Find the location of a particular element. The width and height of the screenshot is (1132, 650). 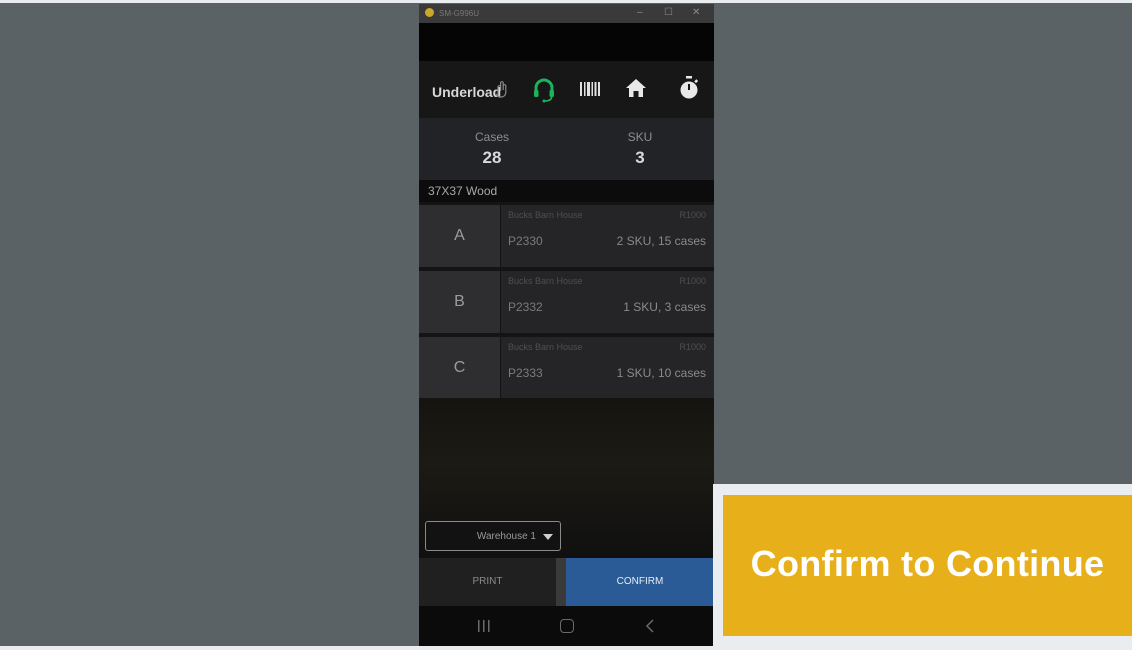

emulator-titlebar: SM-G996U – ☐ ✕ is located at coordinates (566, 13).